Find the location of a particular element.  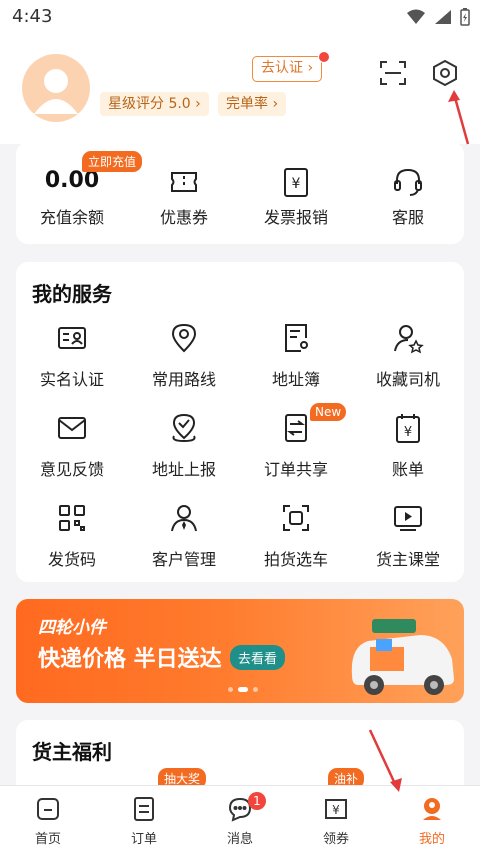

location-check-icon is located at coordinates (184, 428).